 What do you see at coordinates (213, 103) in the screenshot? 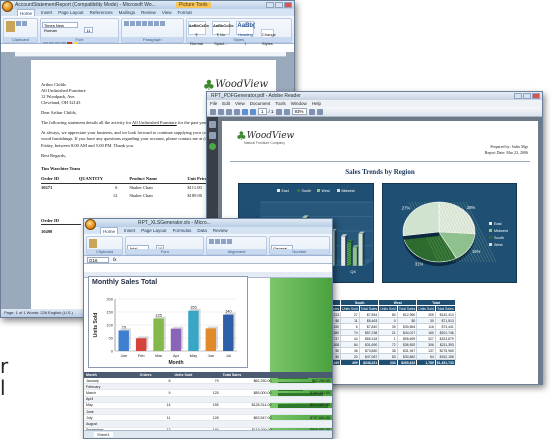
I see `menu-file: File` at bounding box center [213, 103].